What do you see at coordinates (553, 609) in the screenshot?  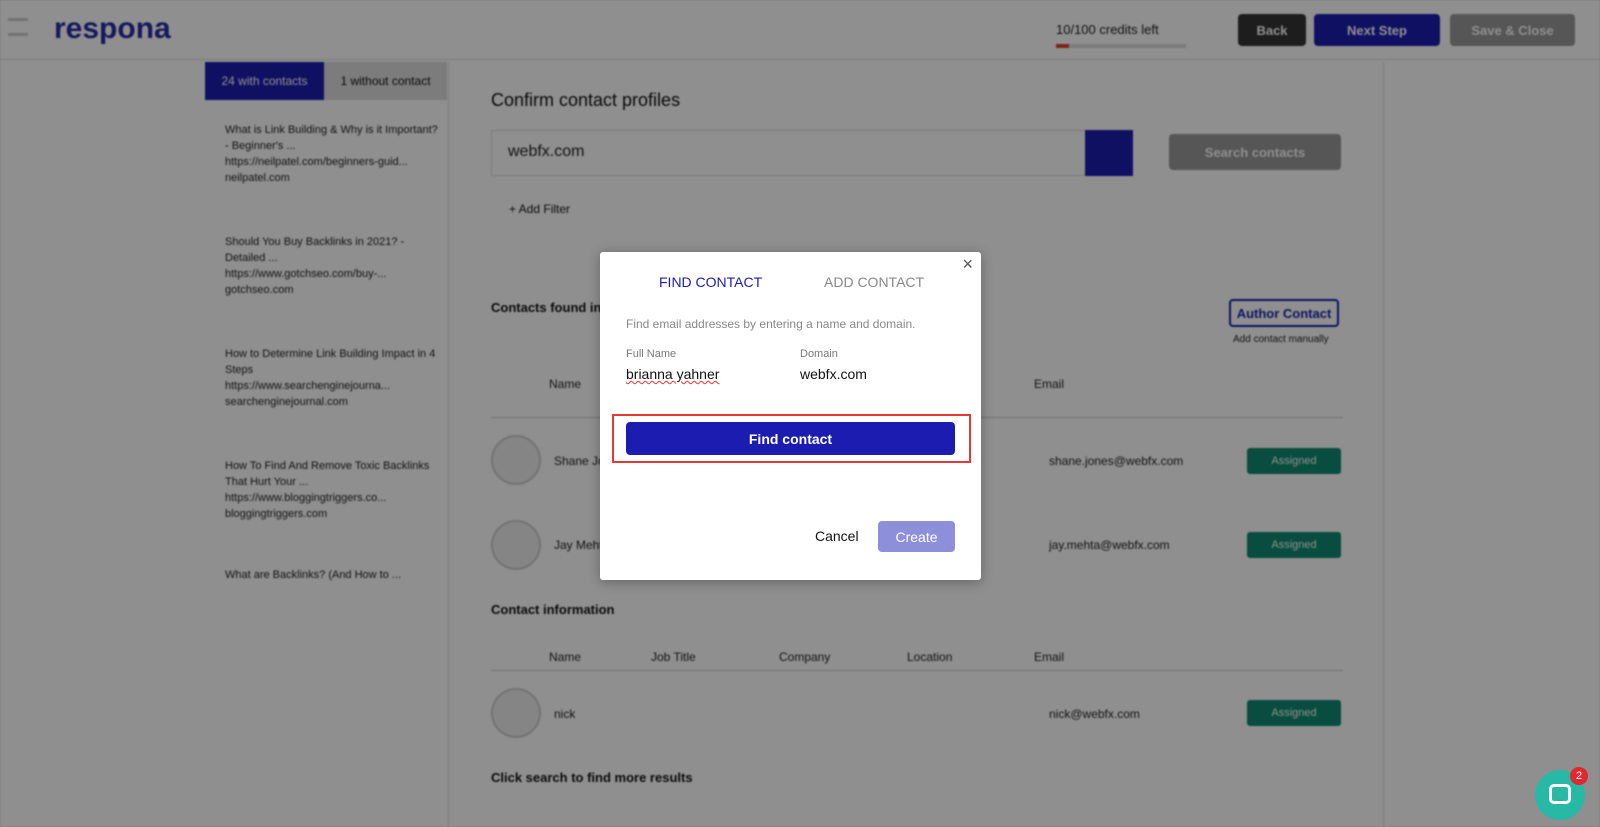 I see `contact-info-heading: Contact information` at bounding box center [553, 609].